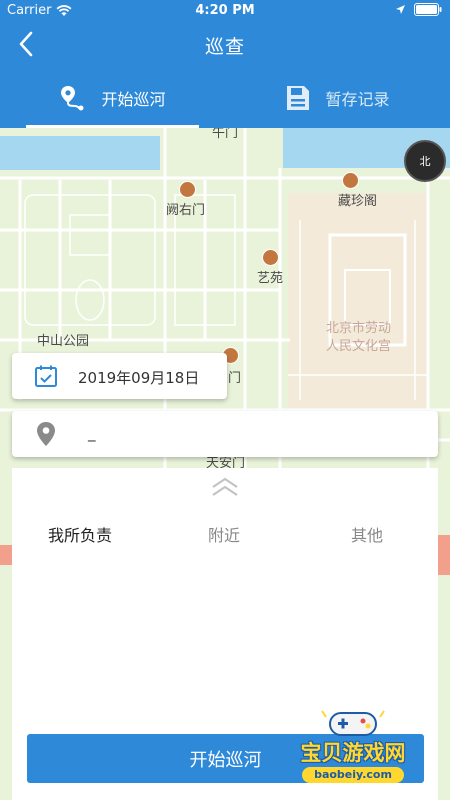  I want to click on map-label: 藏珍阁, so click(358, 201).